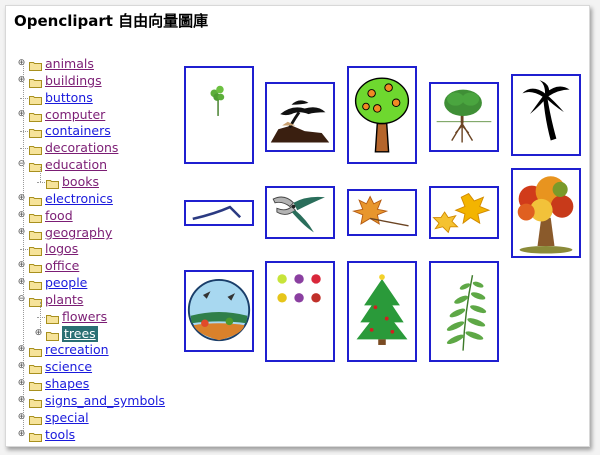  I want to click on tree-node-label: buildings, so click(73, 81).